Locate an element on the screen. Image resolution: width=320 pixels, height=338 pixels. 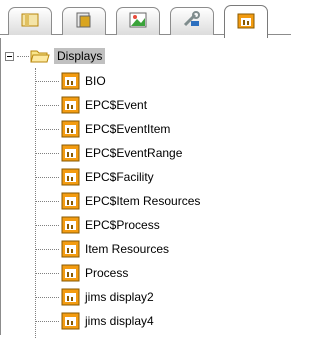
tree-item: EPC$EventItem is located at coordinates (102, 129).